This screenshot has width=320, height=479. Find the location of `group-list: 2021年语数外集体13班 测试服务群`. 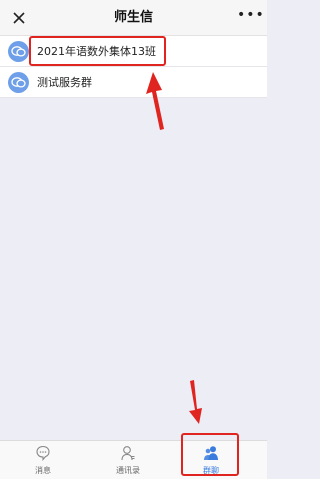

group-list: 2021年语数外集体13班 测试服务群 is located at coordinates (133, 67).